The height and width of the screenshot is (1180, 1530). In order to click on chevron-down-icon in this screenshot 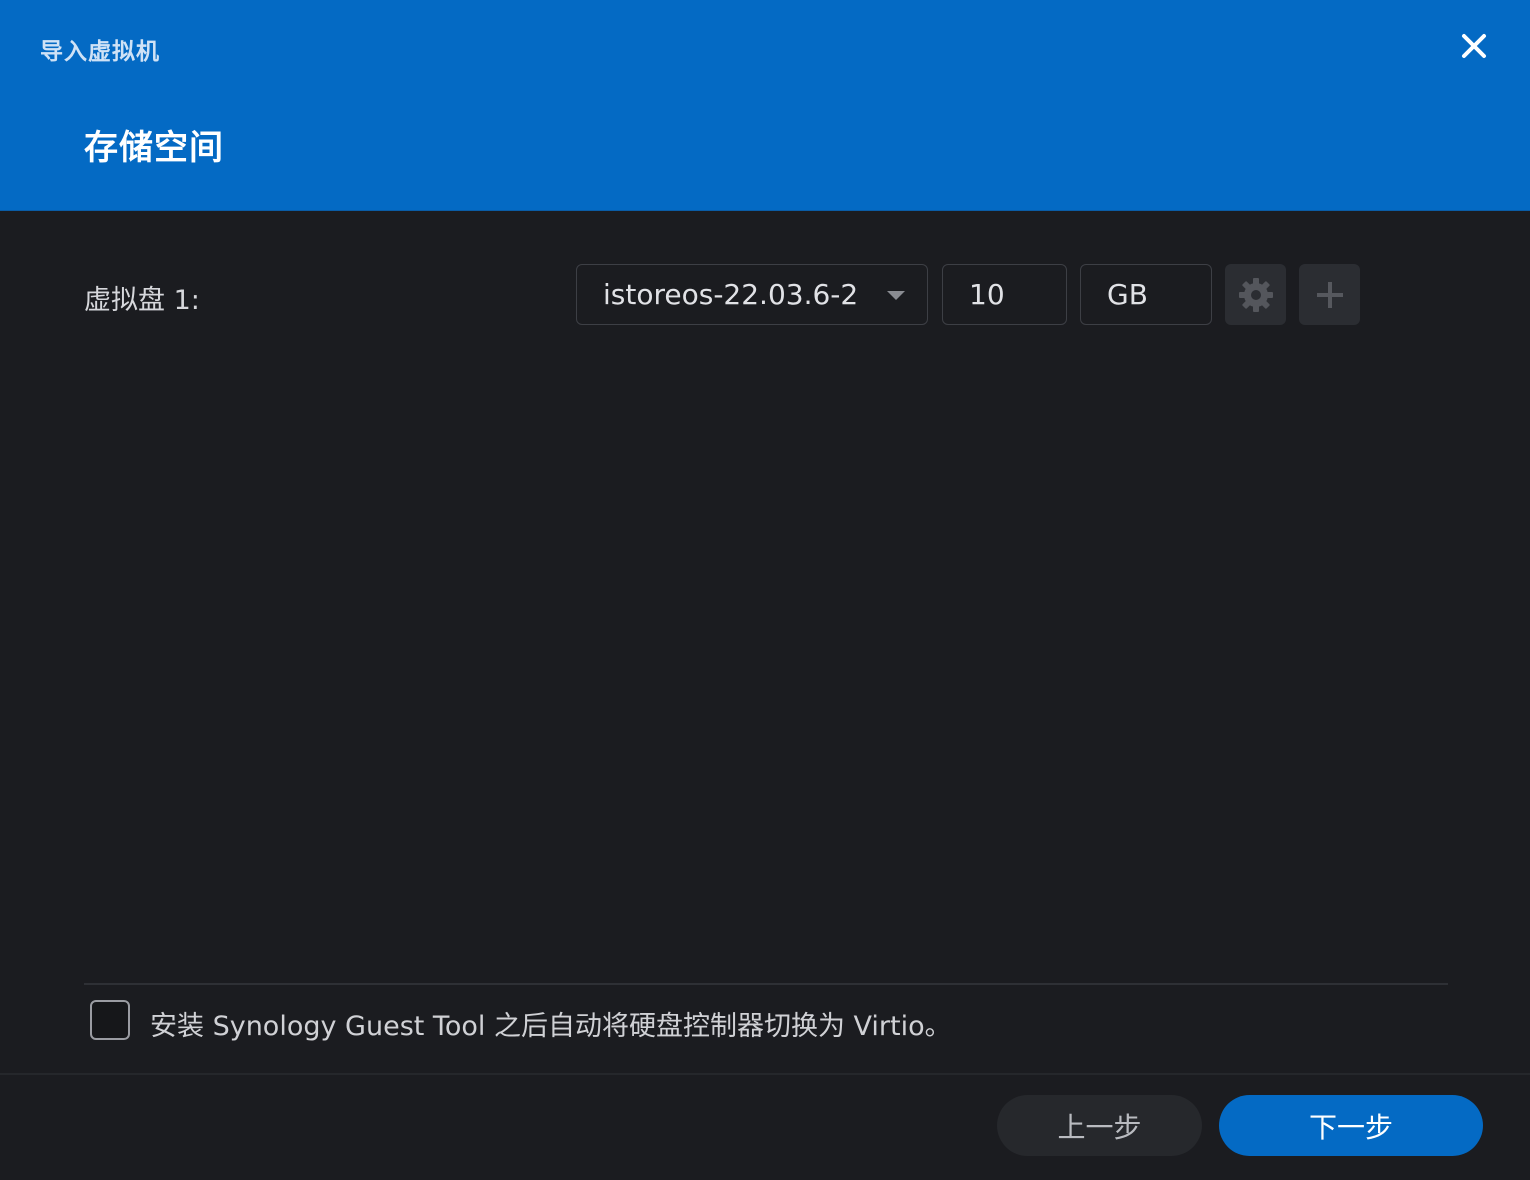, I will do `click(896, 295)`.